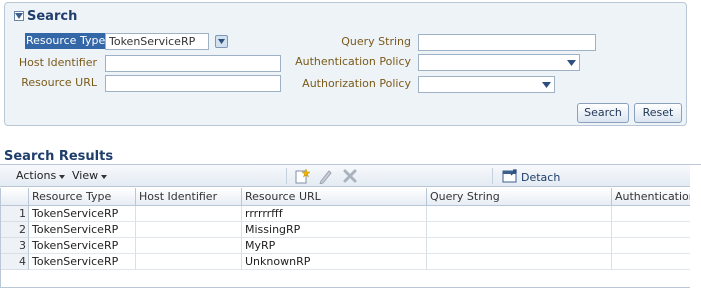 The height and width of the screenshot is (295, 701). What do you see at coordinates (326, 176) in the screenshot?
I see `edit-icon` at bounding box center [326, 176].